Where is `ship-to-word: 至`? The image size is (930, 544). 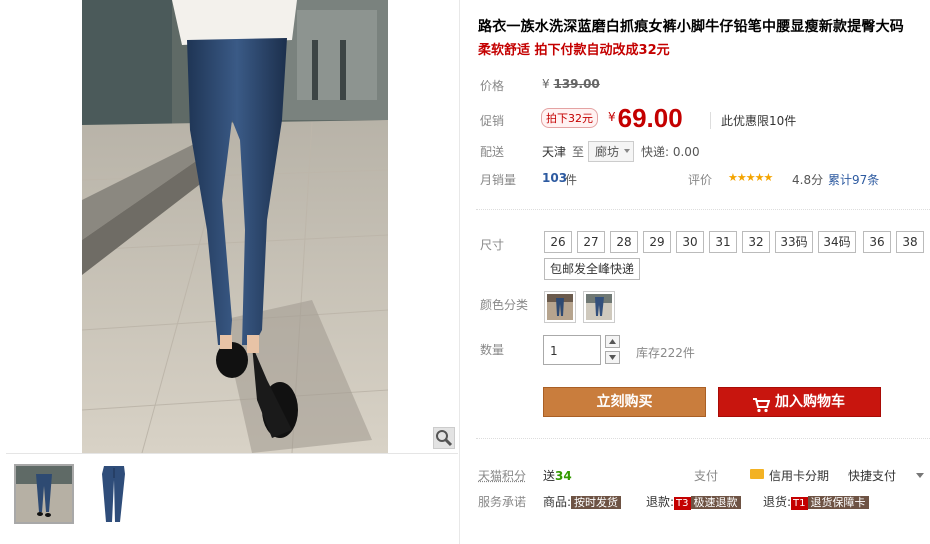
ship-to-word: 至 is located at coordinates (578, 152).